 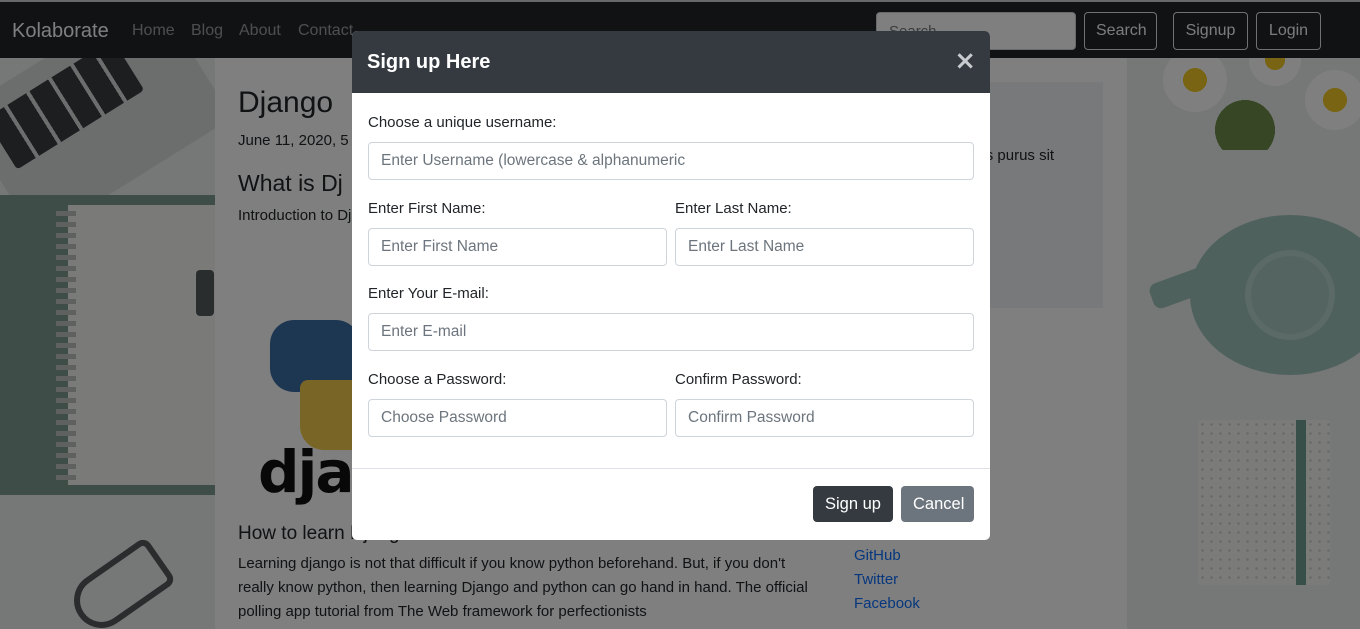 I want to click on signup-submit-button: Sign up, so click(x=853, y=504).